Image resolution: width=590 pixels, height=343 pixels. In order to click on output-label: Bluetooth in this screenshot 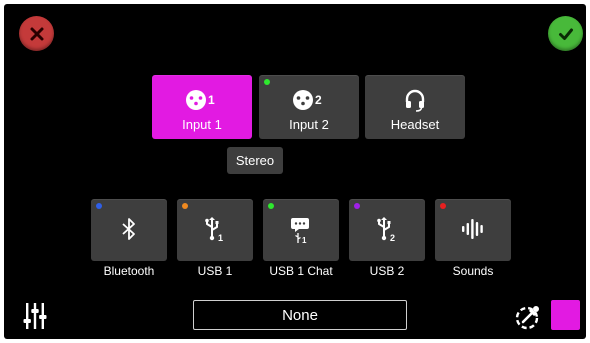, I will do `click(129, 271)`.